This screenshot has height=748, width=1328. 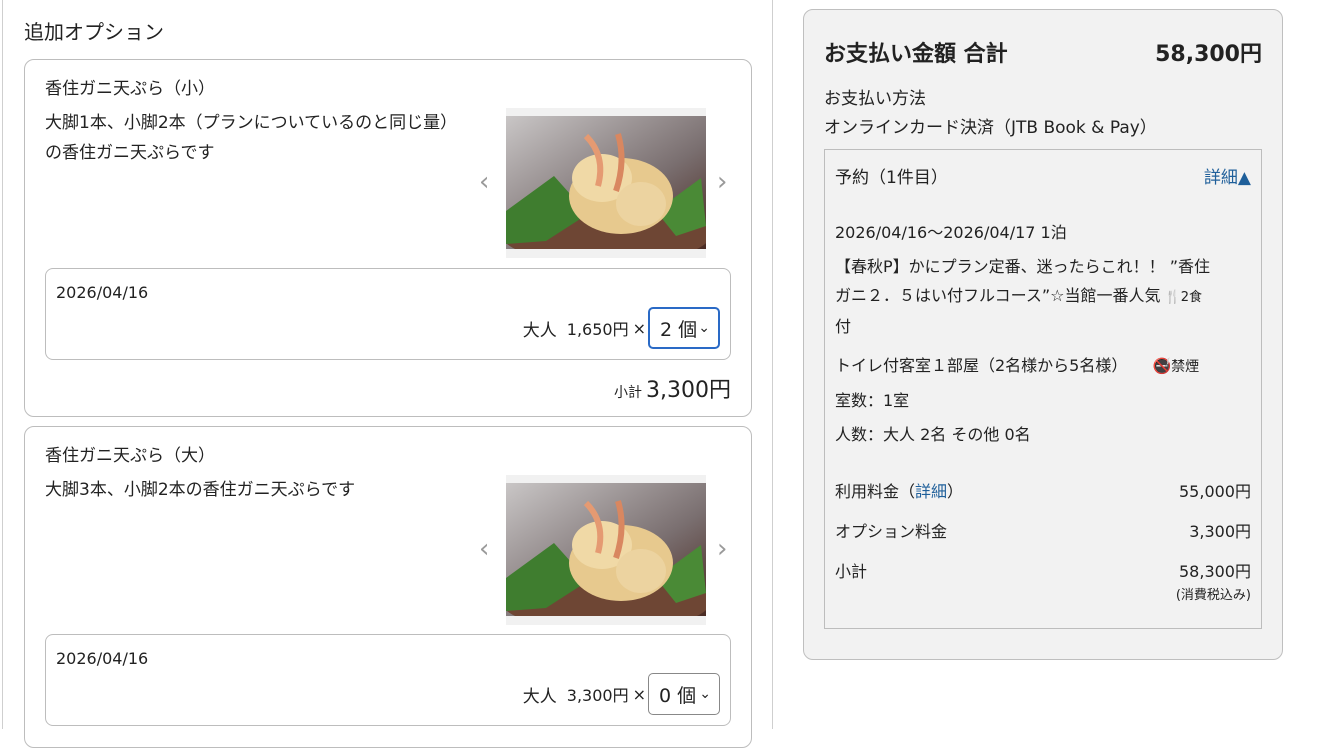 I want to click on room-type: トイレ付客室１部屋（2名様から5名様） 🚭禁煙, so click(x=1017, y=364).